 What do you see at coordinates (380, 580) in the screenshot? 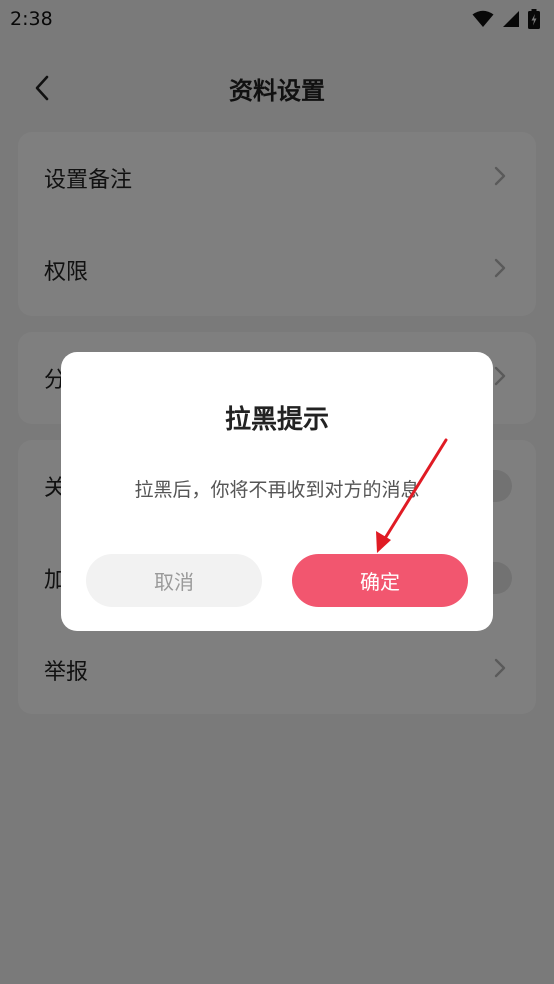
I see `confirm-button: 确定` at bounding box center [380, 580].